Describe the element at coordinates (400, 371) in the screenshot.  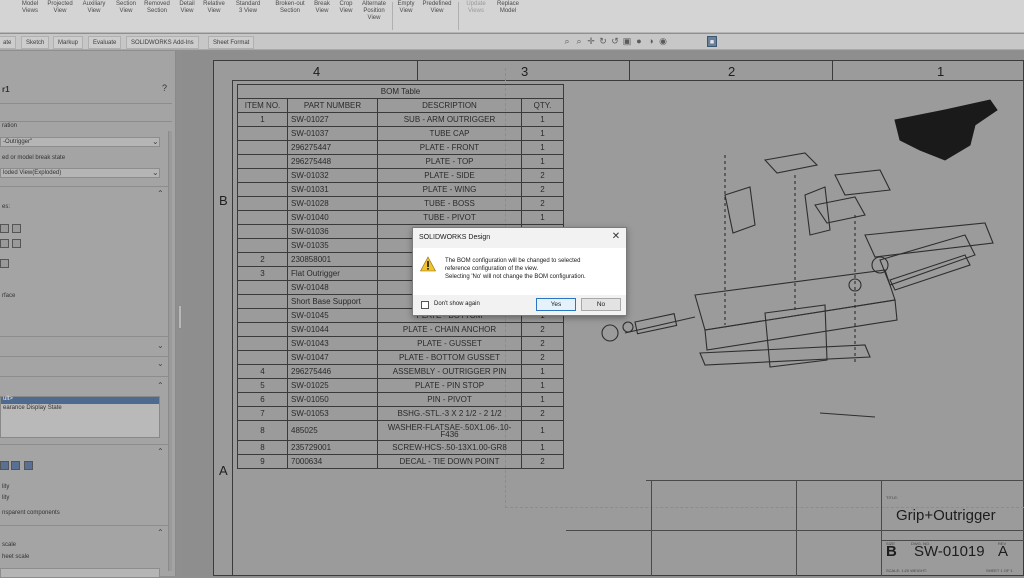
I see `bom-row: 4 296275446 ASSEMBLY - OUTRIGGER PIN 1` at that location.